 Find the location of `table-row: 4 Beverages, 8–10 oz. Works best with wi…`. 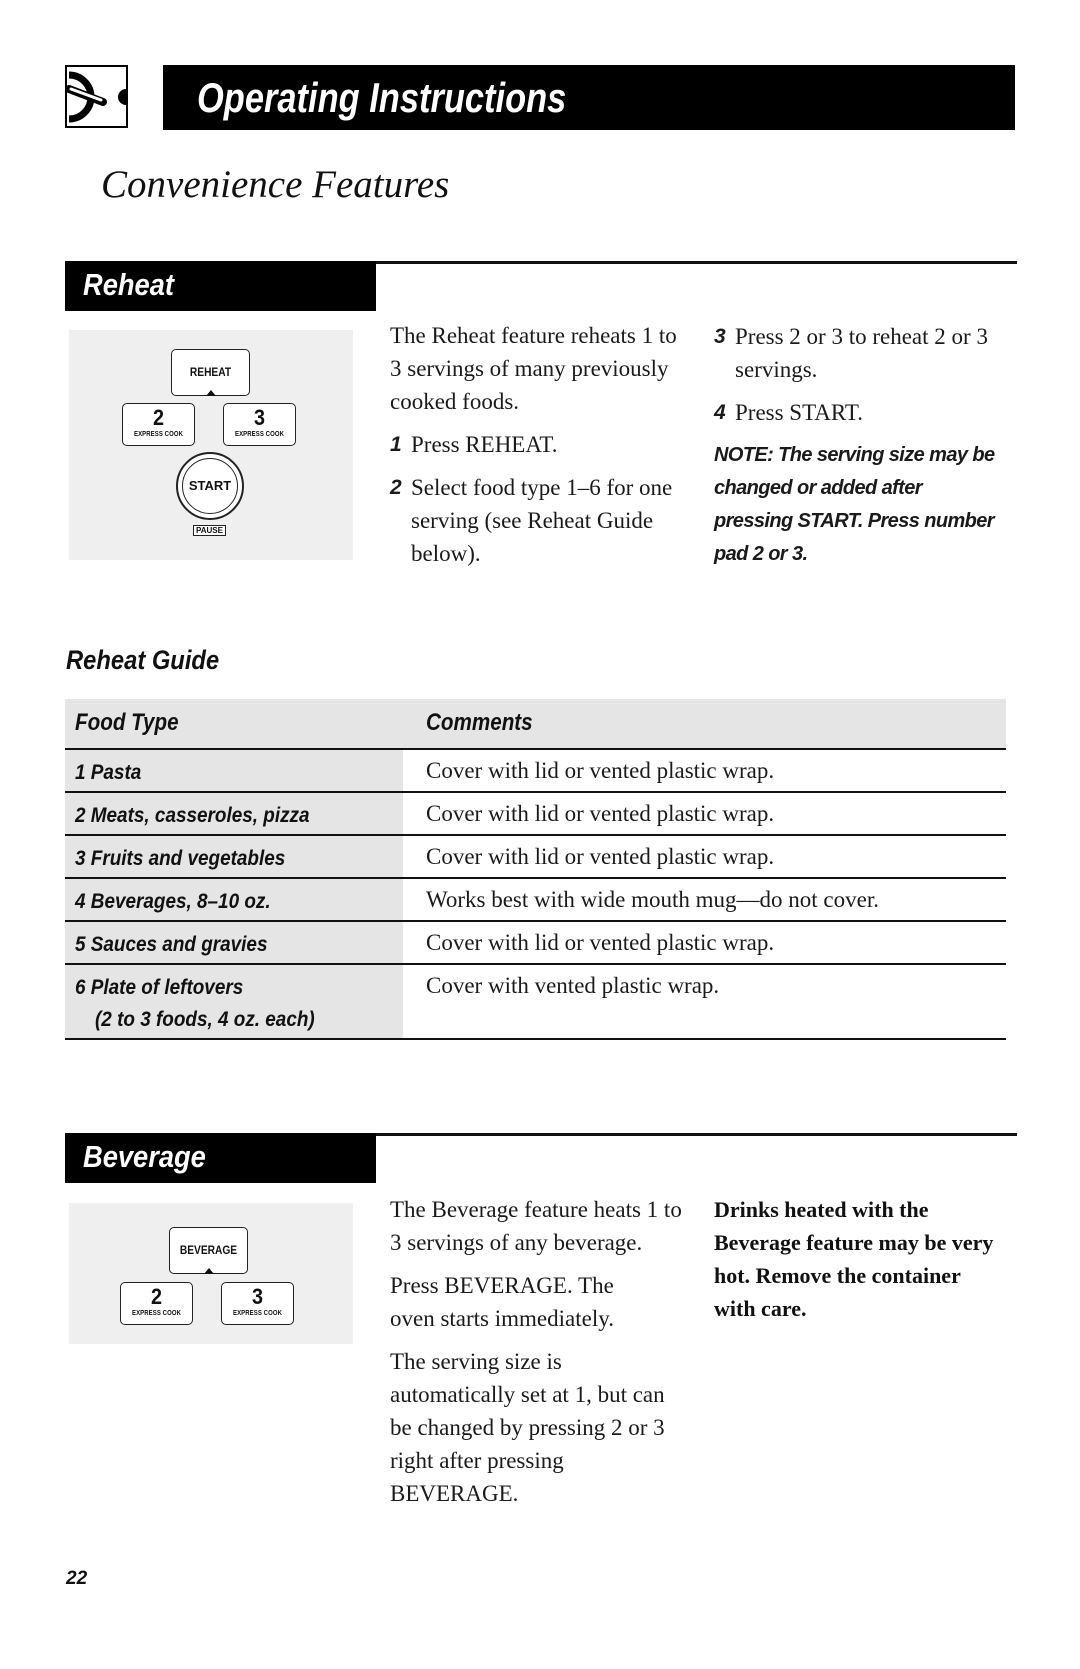

table-row: 4 Beverages, 8–10 oz. Works best with wi… is located at coordinates (535, 900).